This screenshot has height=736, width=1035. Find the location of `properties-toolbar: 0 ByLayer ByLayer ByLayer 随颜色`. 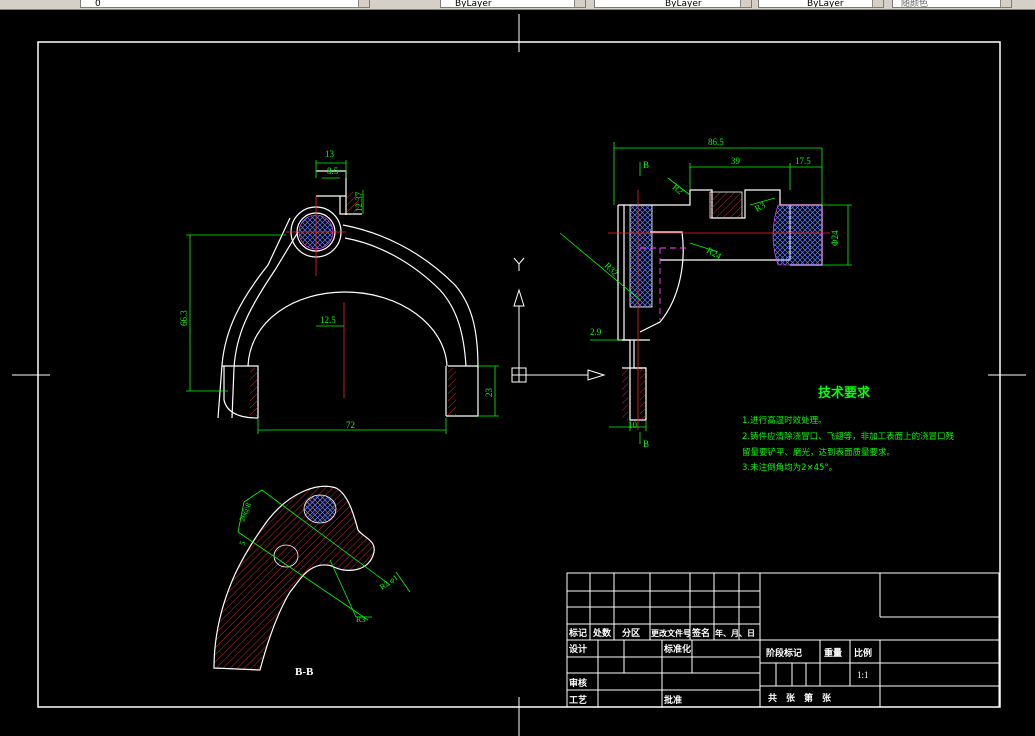

properties-toolbar: 0 ByLayer ByLayer ByLayer 随颜色 is located at coordinates (517, 5).